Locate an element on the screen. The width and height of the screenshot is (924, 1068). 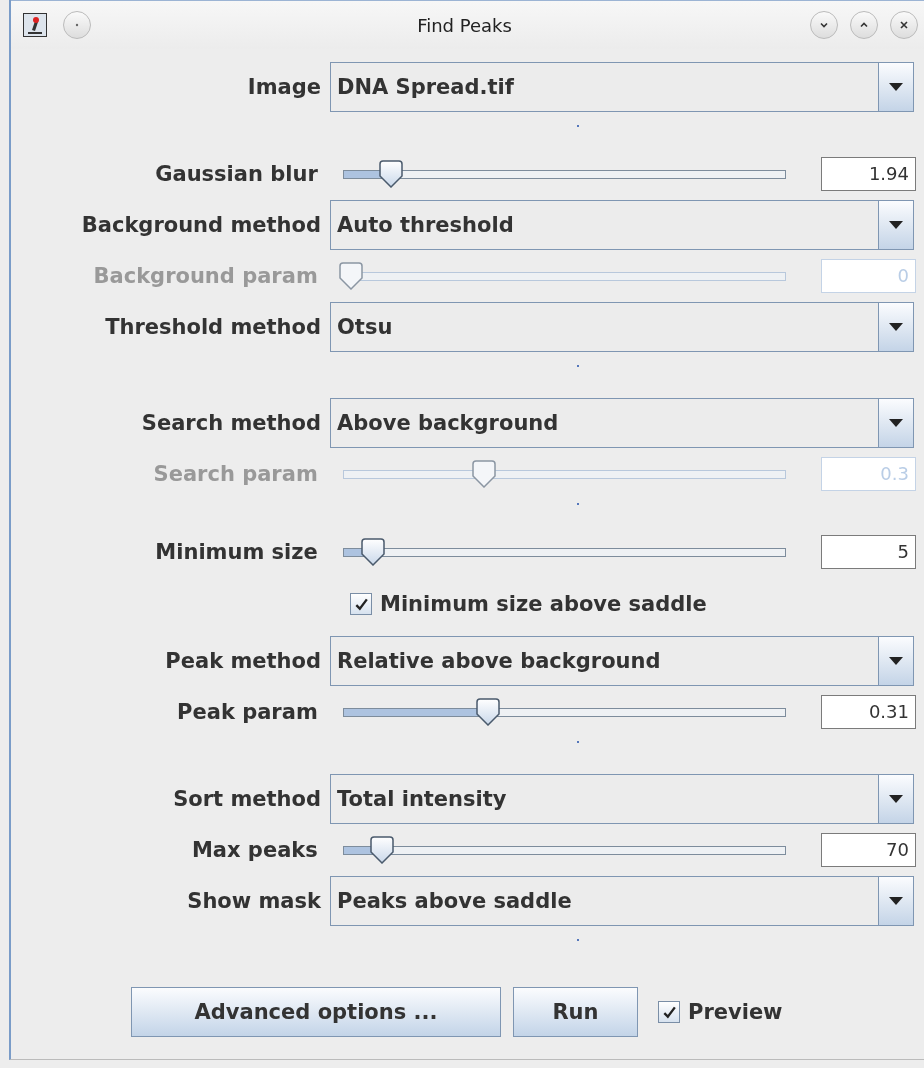
field-label: Gaussian blur is located at coordinates (236, 174).